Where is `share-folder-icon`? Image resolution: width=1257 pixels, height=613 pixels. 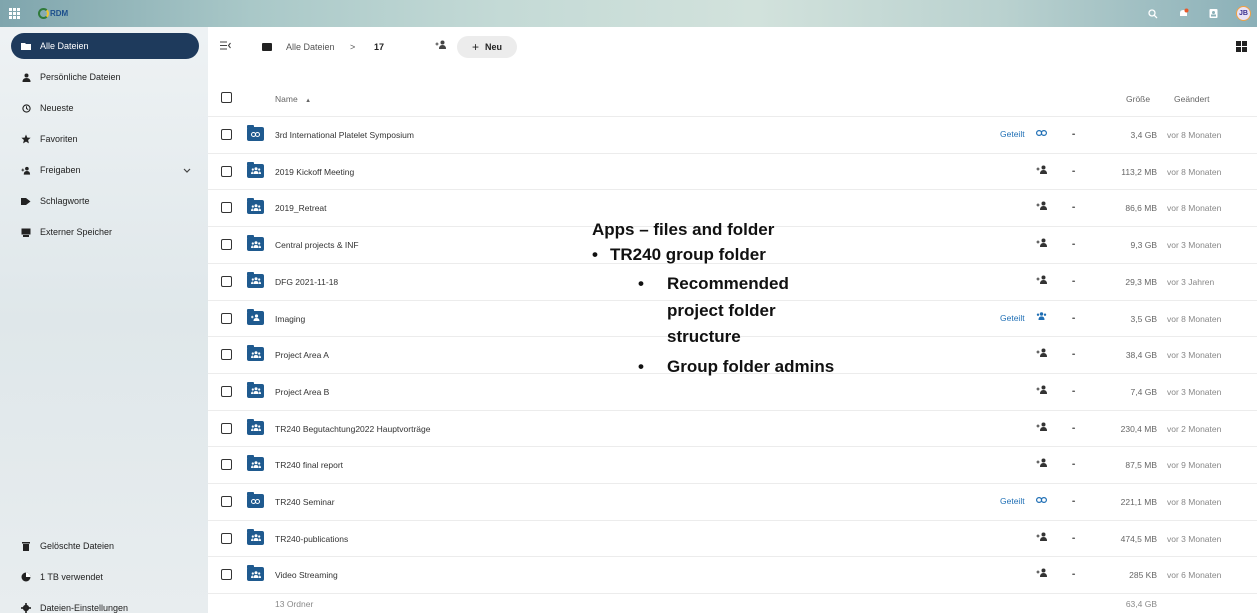
share-folder-icon is located at coordinates (441, 46).